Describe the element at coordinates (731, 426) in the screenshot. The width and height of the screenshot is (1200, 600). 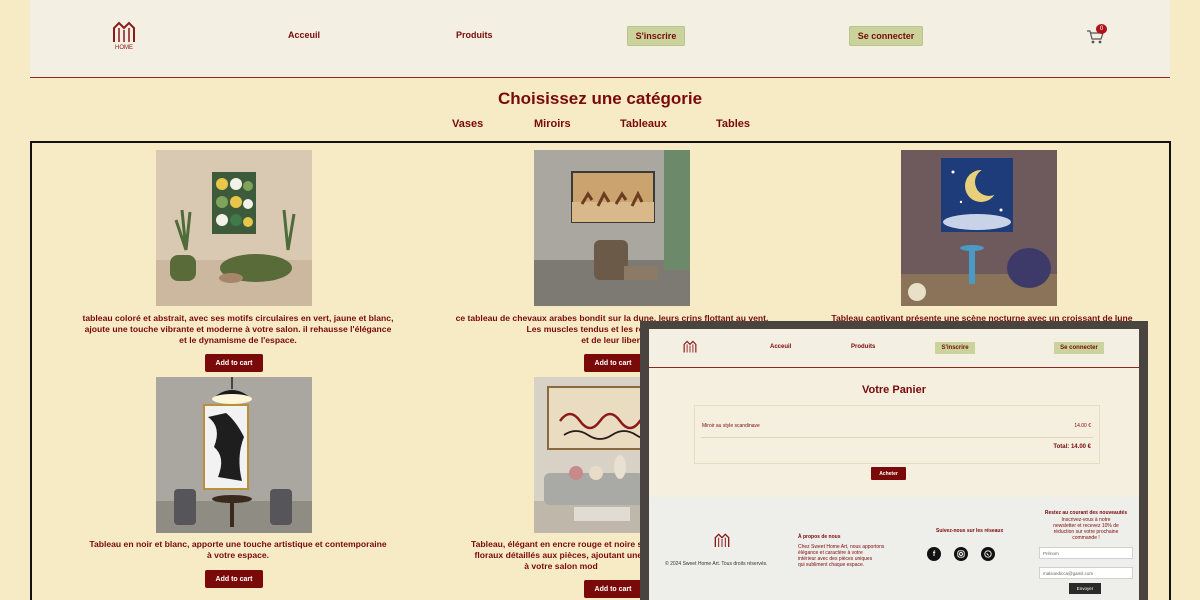
I see `cart-item-name: Miroir au style scandinave` at that location.